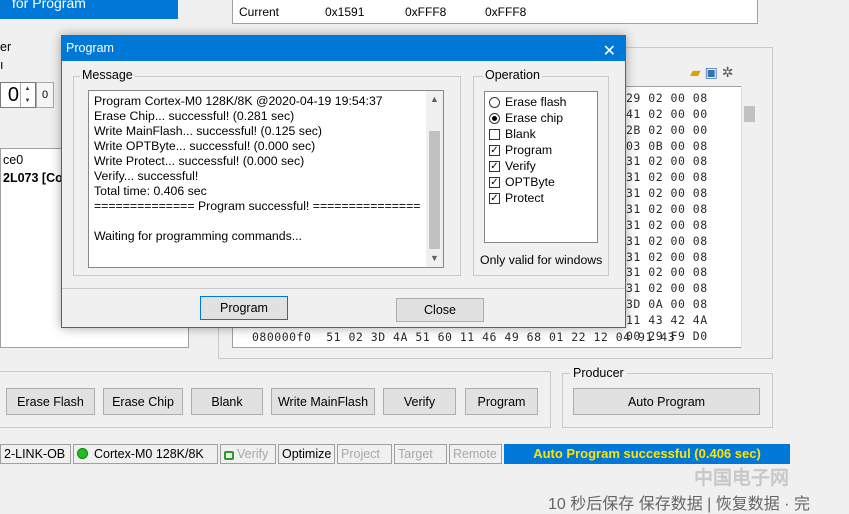 This screenshot has width=849, height=514. Describe the element at coordinates (530, 182) in the screenshot. I see `operation-label: OPTByte` at that location.